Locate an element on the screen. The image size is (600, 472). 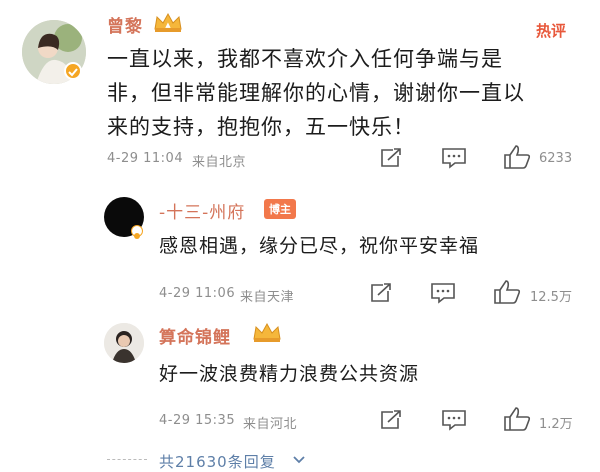
post-text-line-3: 来的支持，抱抱你，五一快乐！ is located at coordinates (261, 127).